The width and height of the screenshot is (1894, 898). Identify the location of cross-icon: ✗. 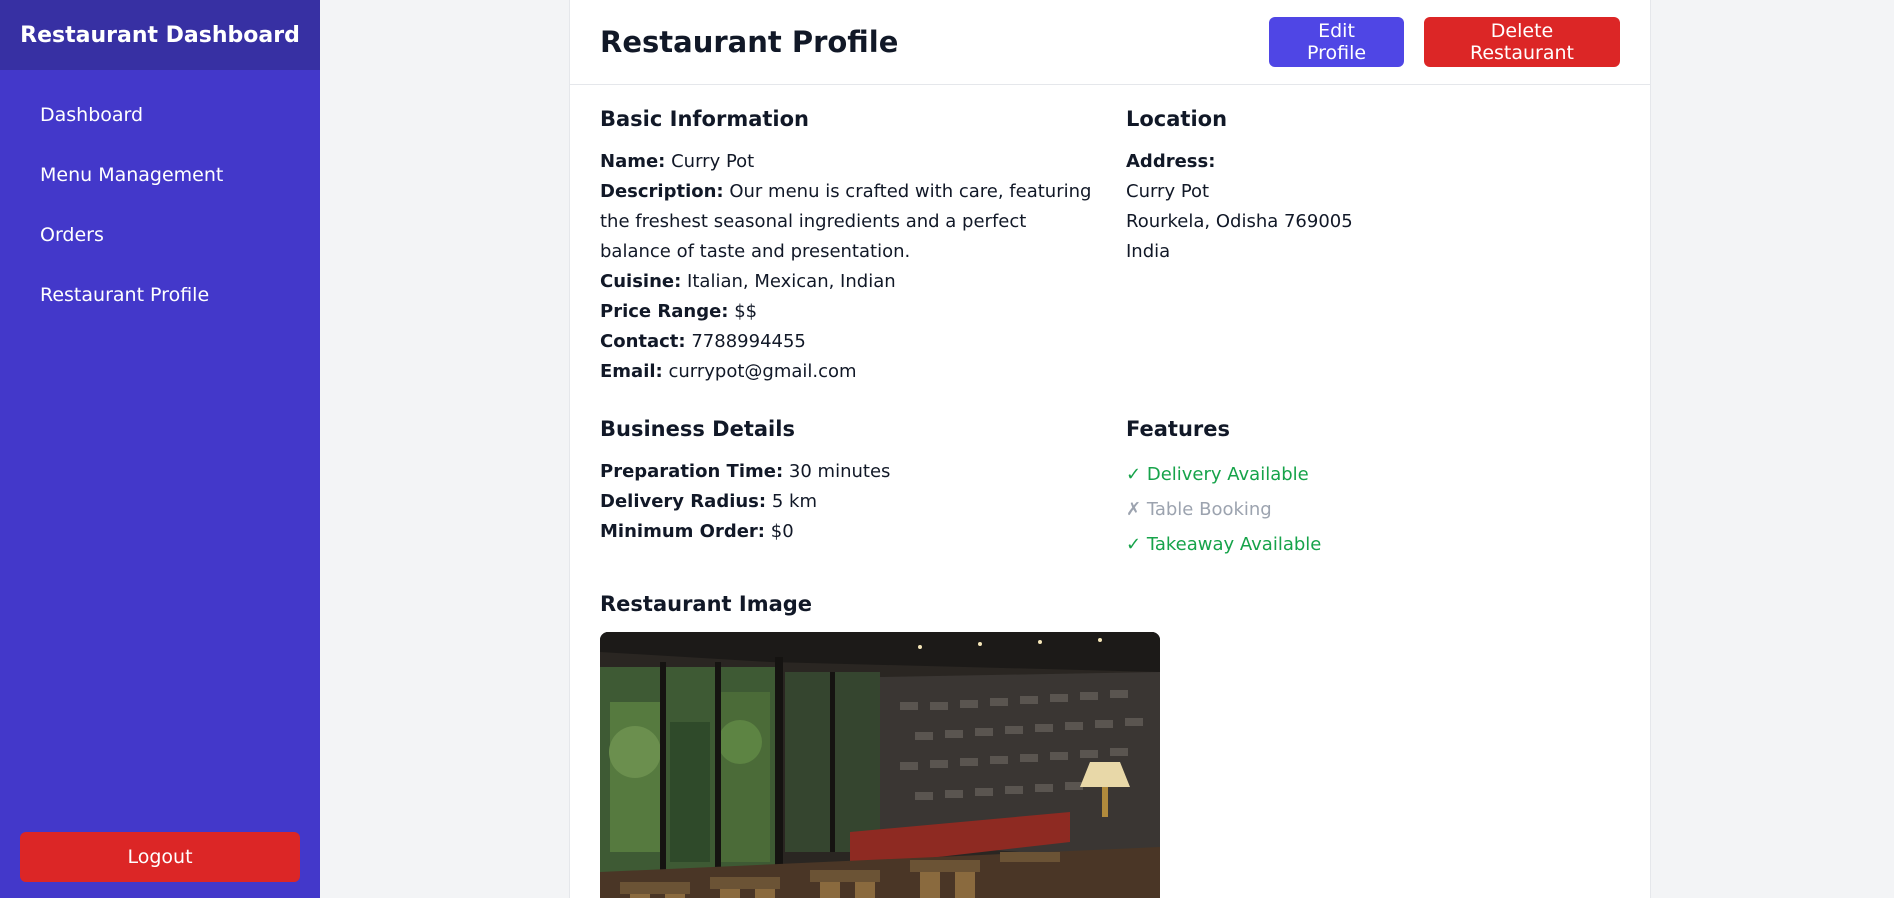
(1134, 509).